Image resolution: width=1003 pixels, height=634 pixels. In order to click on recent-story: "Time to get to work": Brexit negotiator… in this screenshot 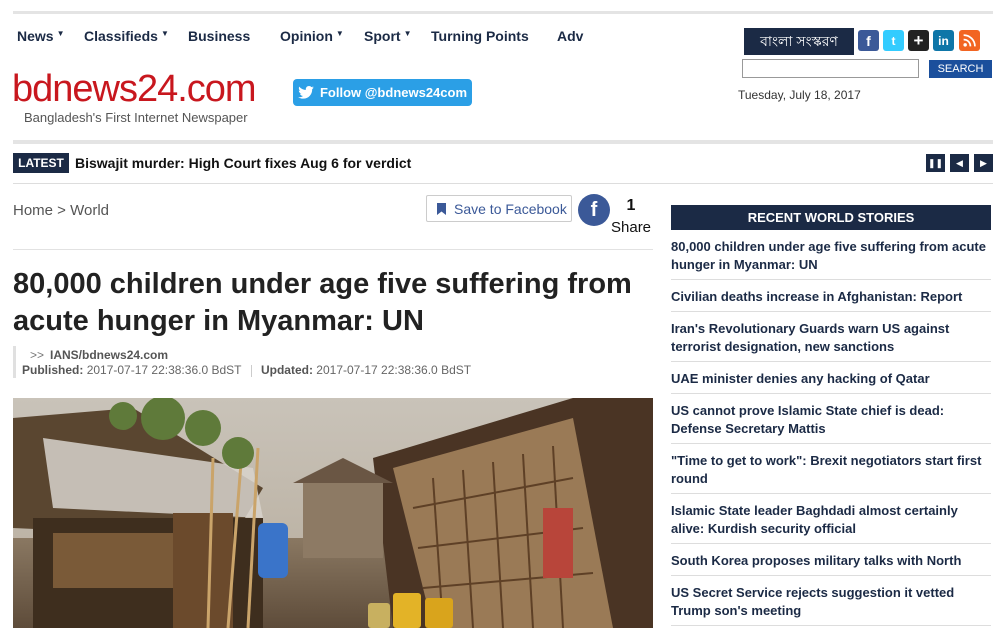, I will do `click(831, 473)`.